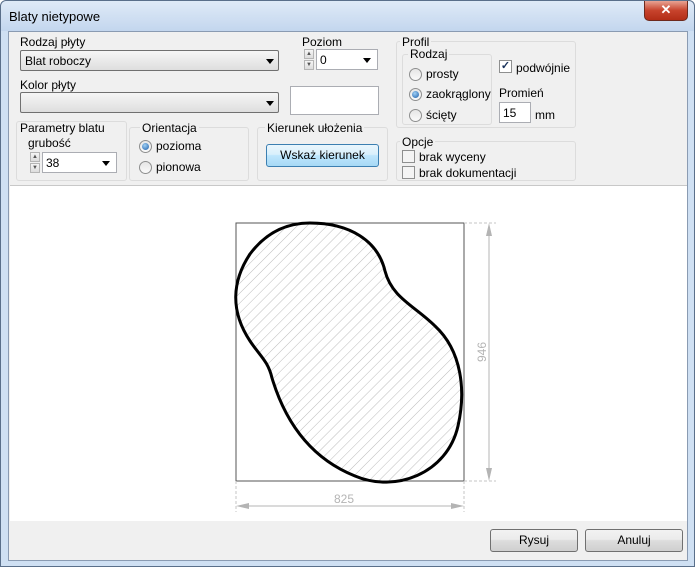  What do you see at coordinates (55, 16) in the screenshot?
I see `window-title: Blaty nietypowe` at bounding box center [55, 16].